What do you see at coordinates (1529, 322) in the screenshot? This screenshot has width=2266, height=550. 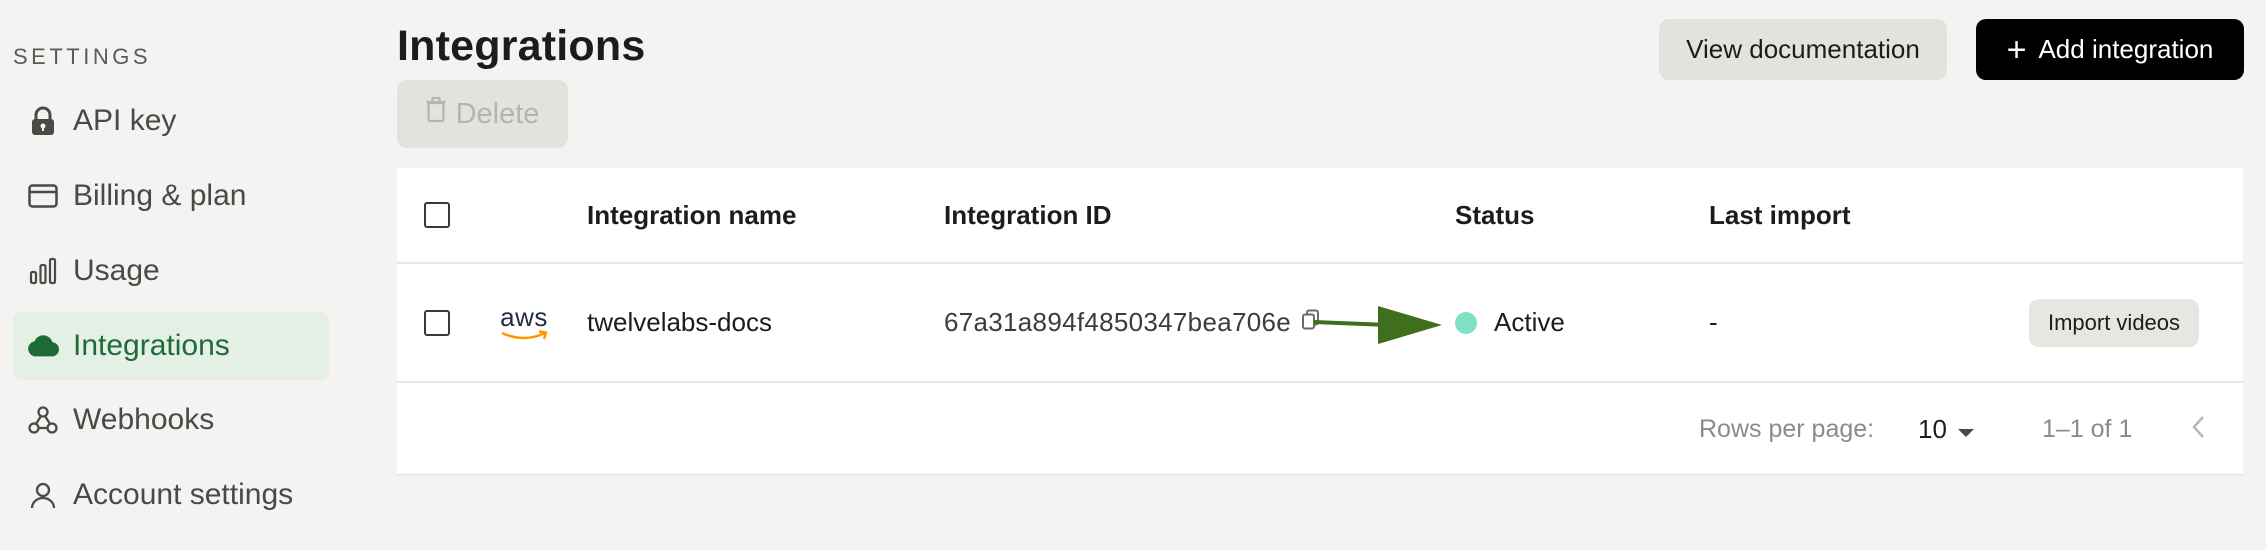 I see `status-badge: Active` at bounding box center [1529, 322].